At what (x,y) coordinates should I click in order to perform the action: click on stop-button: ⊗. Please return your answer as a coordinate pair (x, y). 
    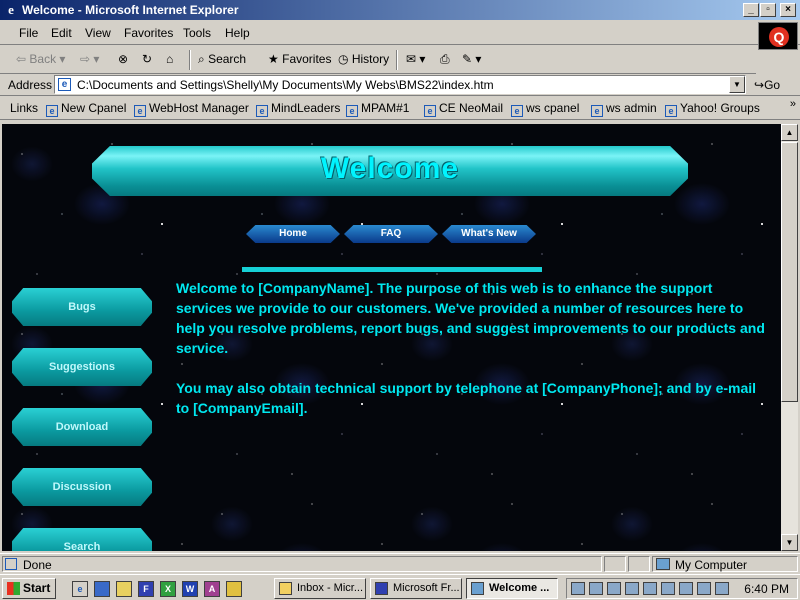
    Looking at the image, I should click on (123, 59).